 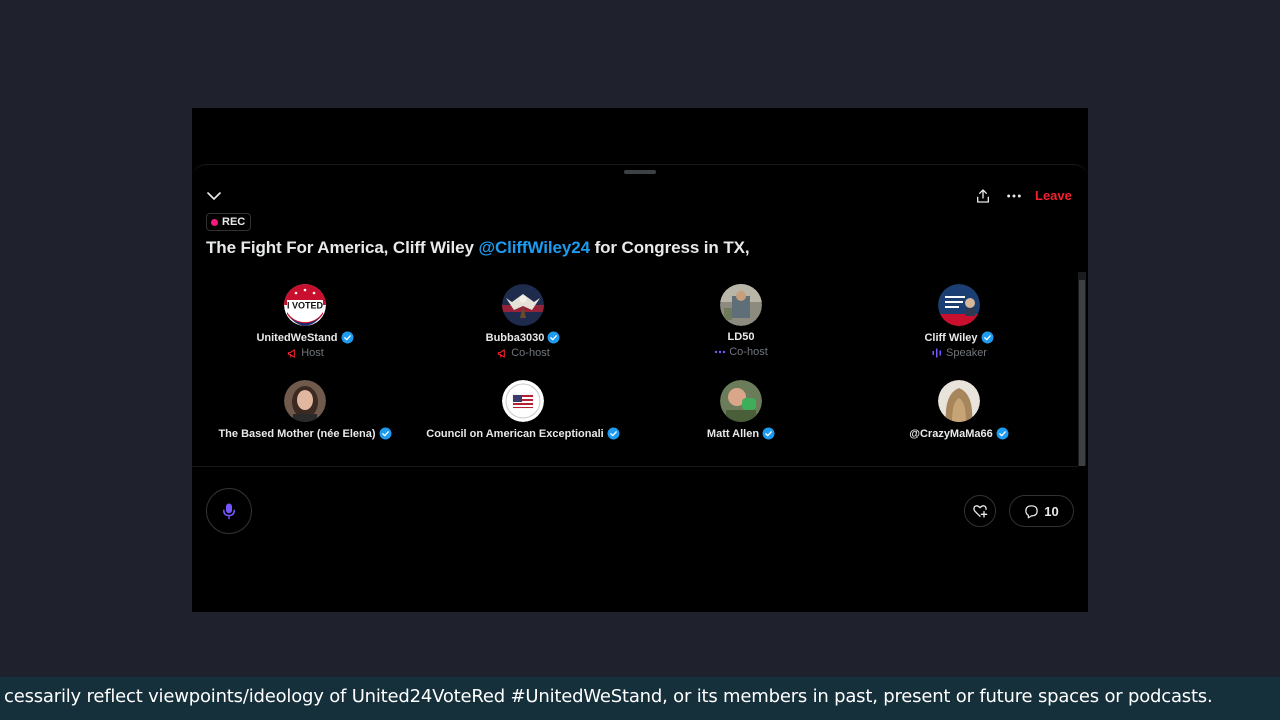 I want to click on i-voted-sticker-icon: I VOTED, so click(x=305, y=305).